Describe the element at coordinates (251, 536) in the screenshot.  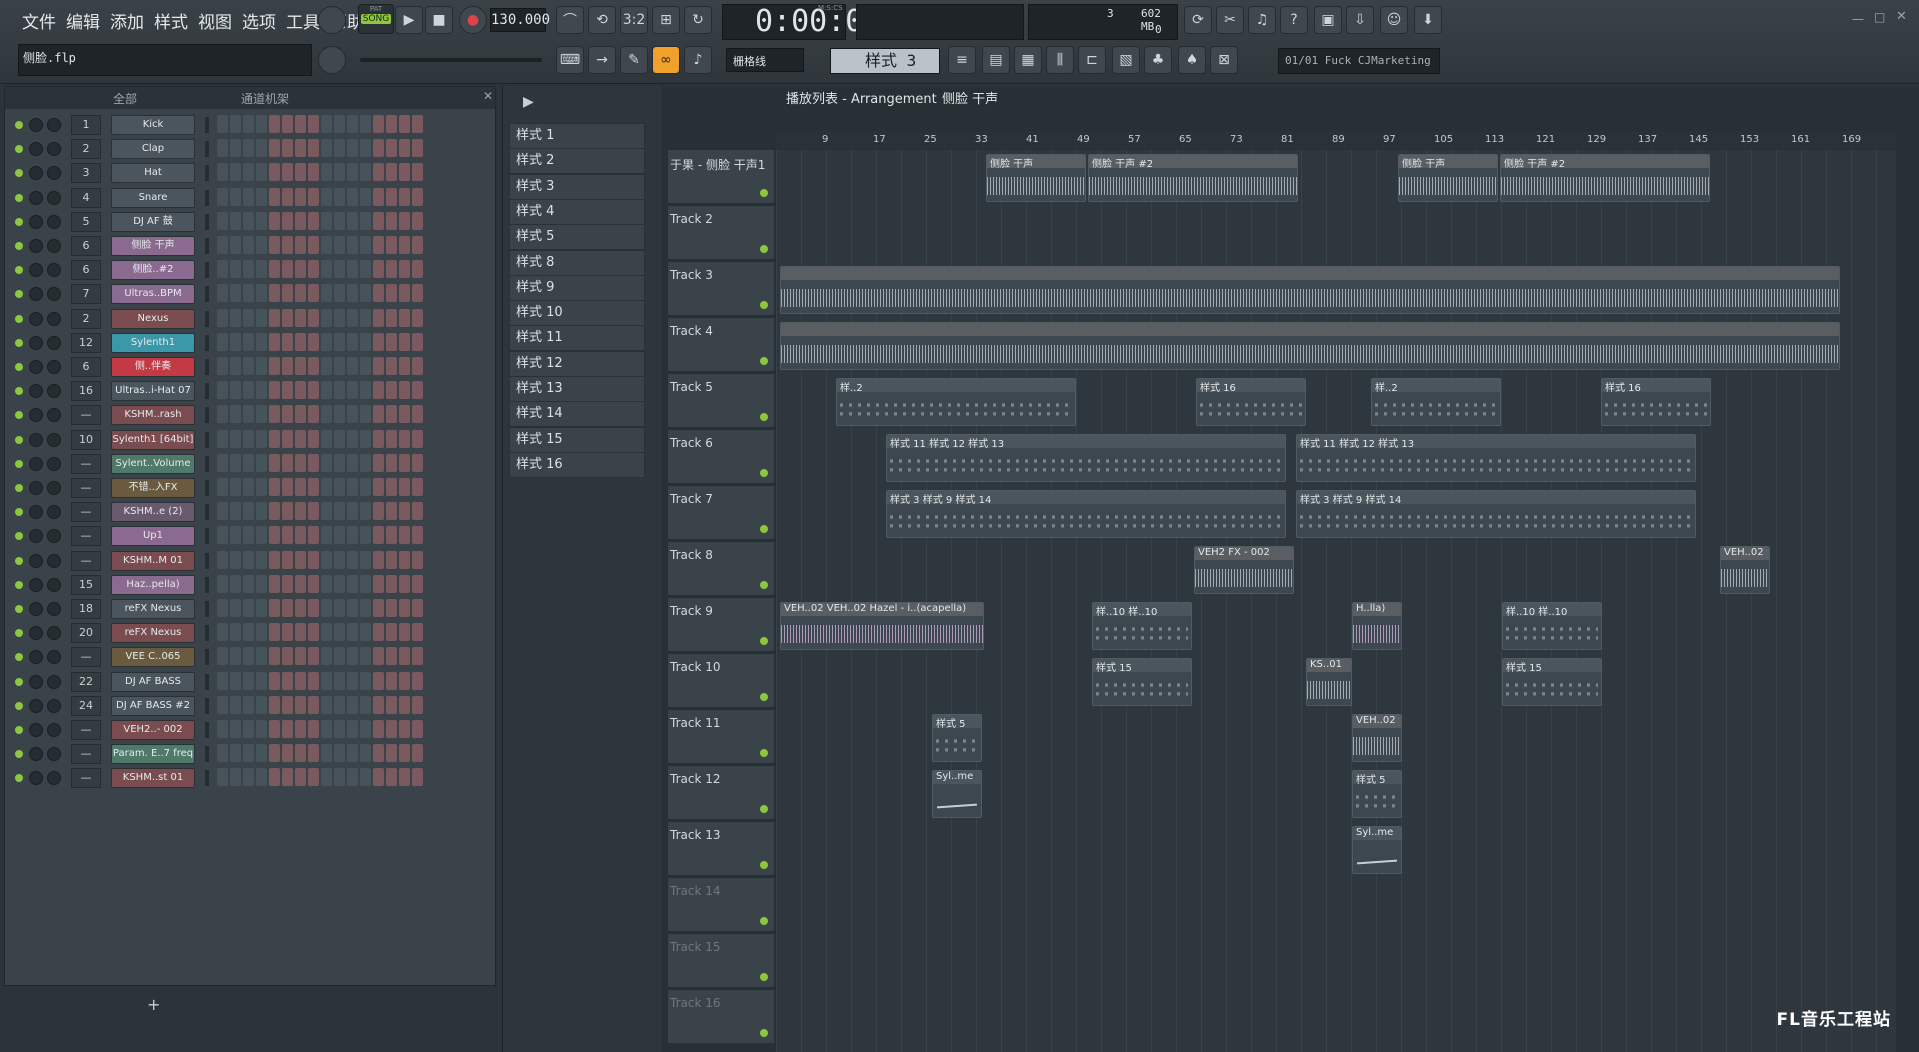
I see `channel-row: — Up1` at that location.